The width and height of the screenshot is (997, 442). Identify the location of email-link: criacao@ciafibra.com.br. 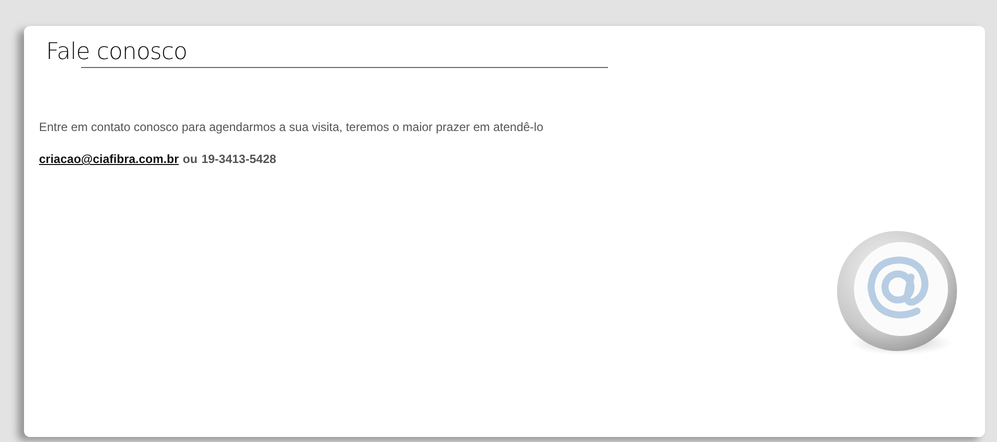
(109, 159).